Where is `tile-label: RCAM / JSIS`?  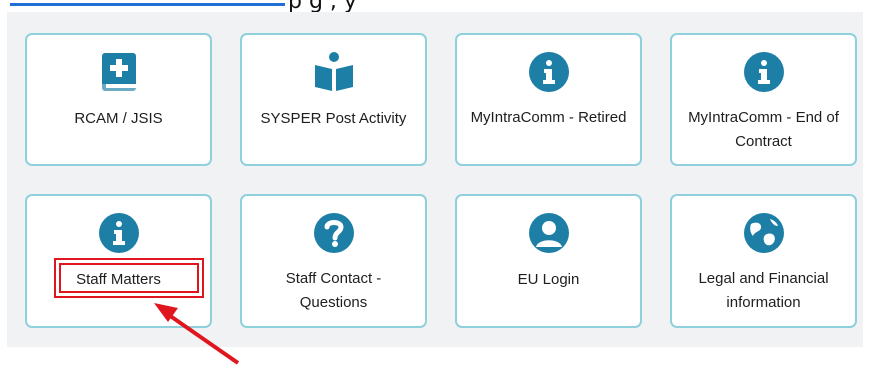
tile-label: RCAM / JSIS is located at coordinates (118, 118).